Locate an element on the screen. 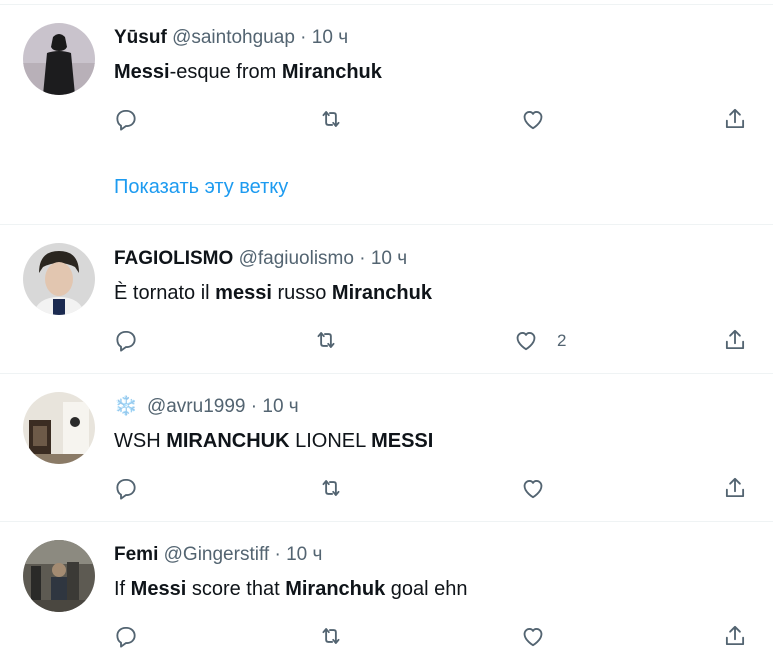 The height and width of the screenshot is (662, 773). text-segment: russo is located at coordinates (301, 293).